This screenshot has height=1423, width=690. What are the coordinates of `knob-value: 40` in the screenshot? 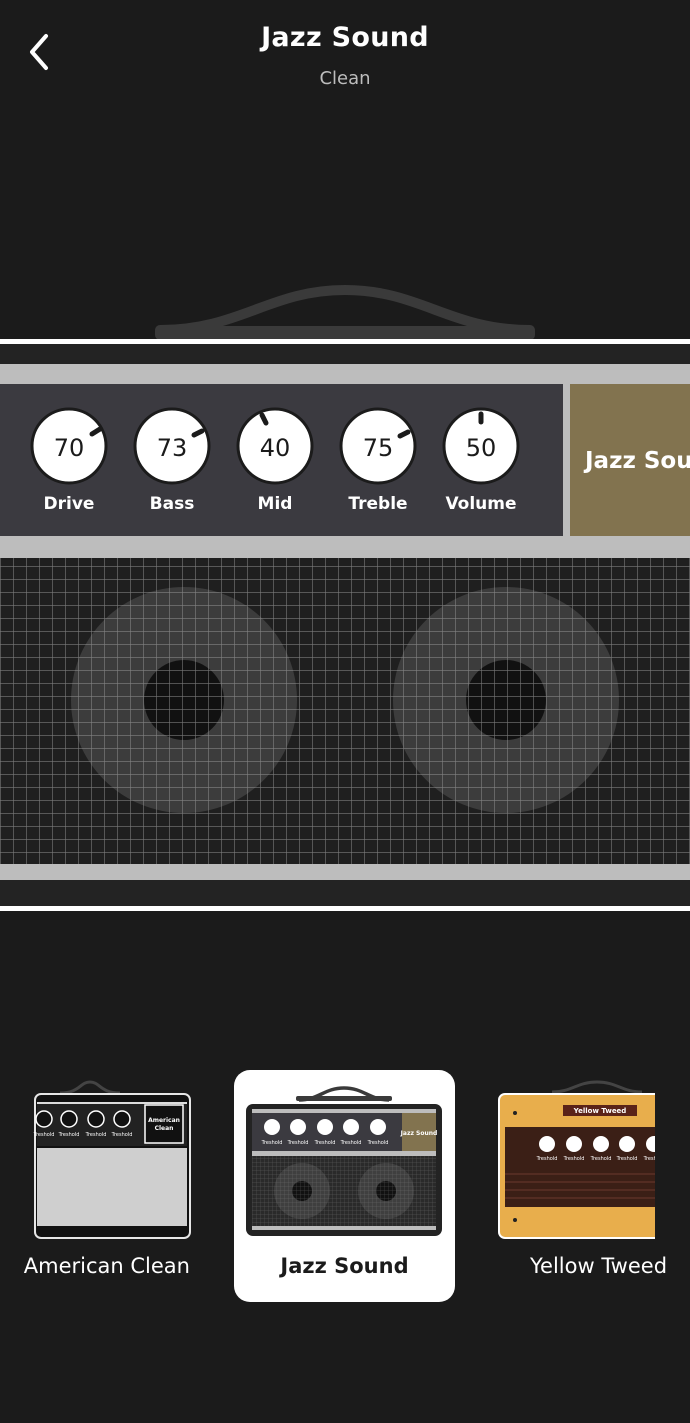 It's located at (275, 448).